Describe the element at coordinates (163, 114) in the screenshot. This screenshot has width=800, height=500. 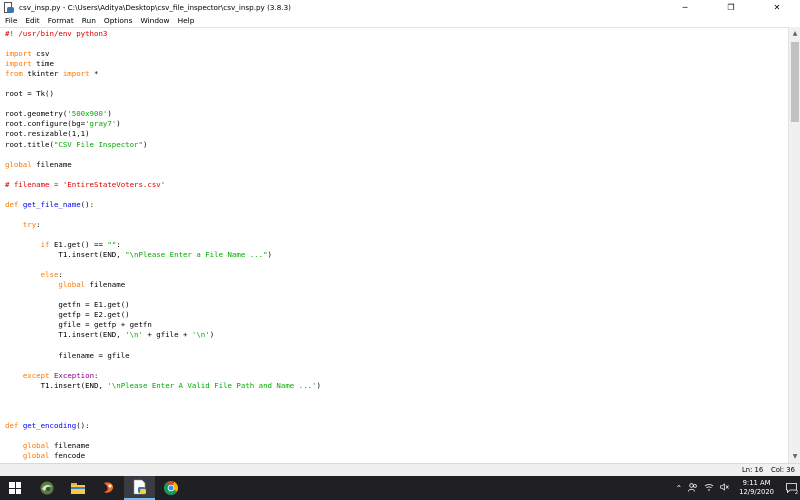
I see `code-line: root.geometry('500x900')` at that location.